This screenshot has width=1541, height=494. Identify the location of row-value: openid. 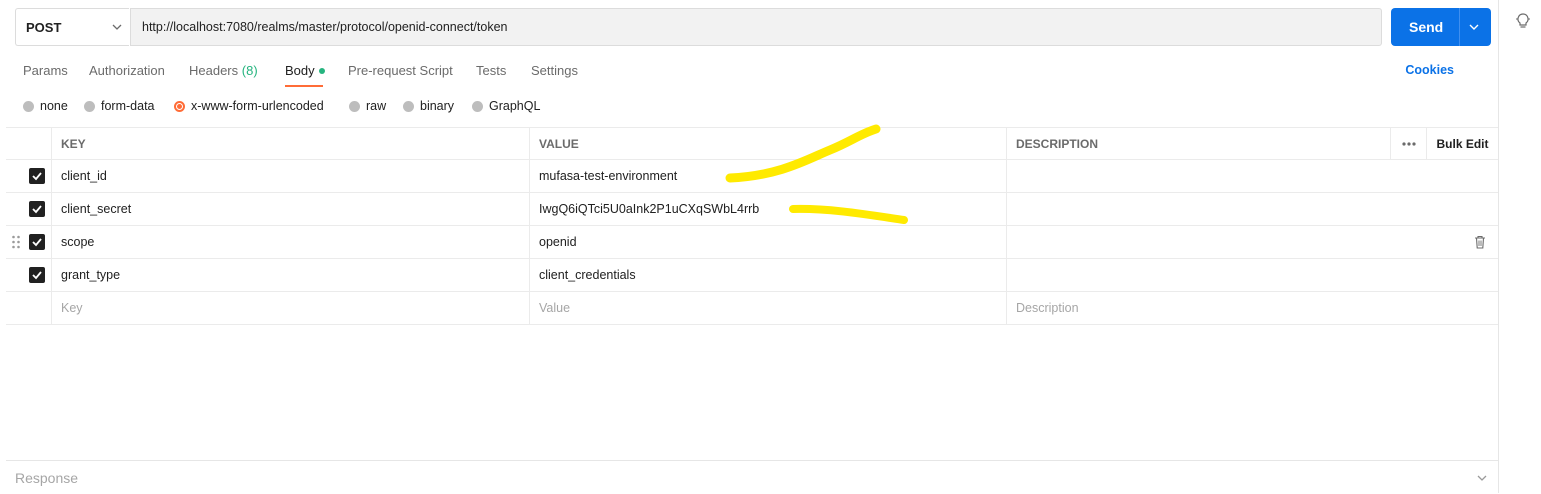
(767, 242).